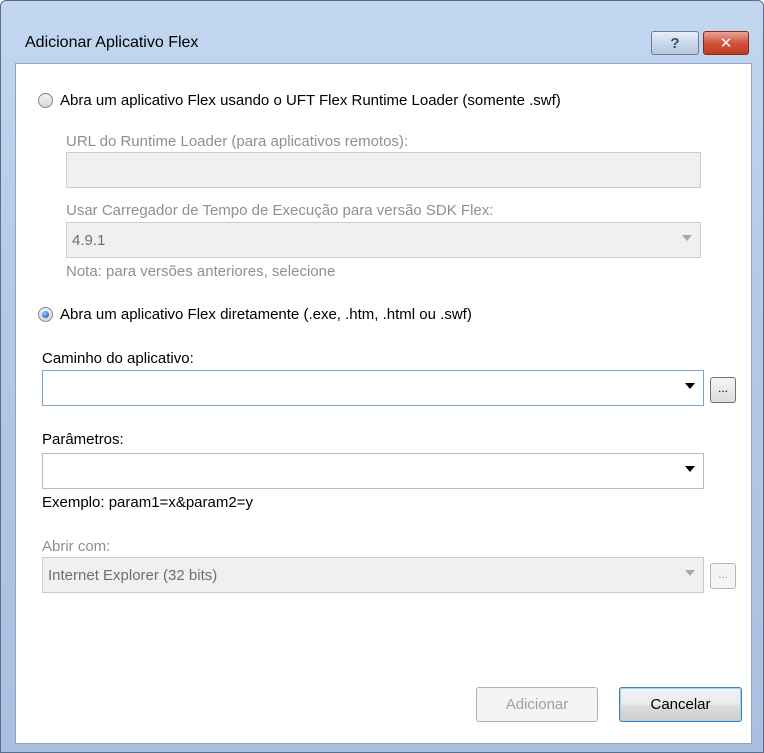 The height and width of the screenshot is (753, 764). Describe the element at coordinates (373, 575) in the screenshot. I see `open-with-select: Internet Explorer (32 bits)` at that location.